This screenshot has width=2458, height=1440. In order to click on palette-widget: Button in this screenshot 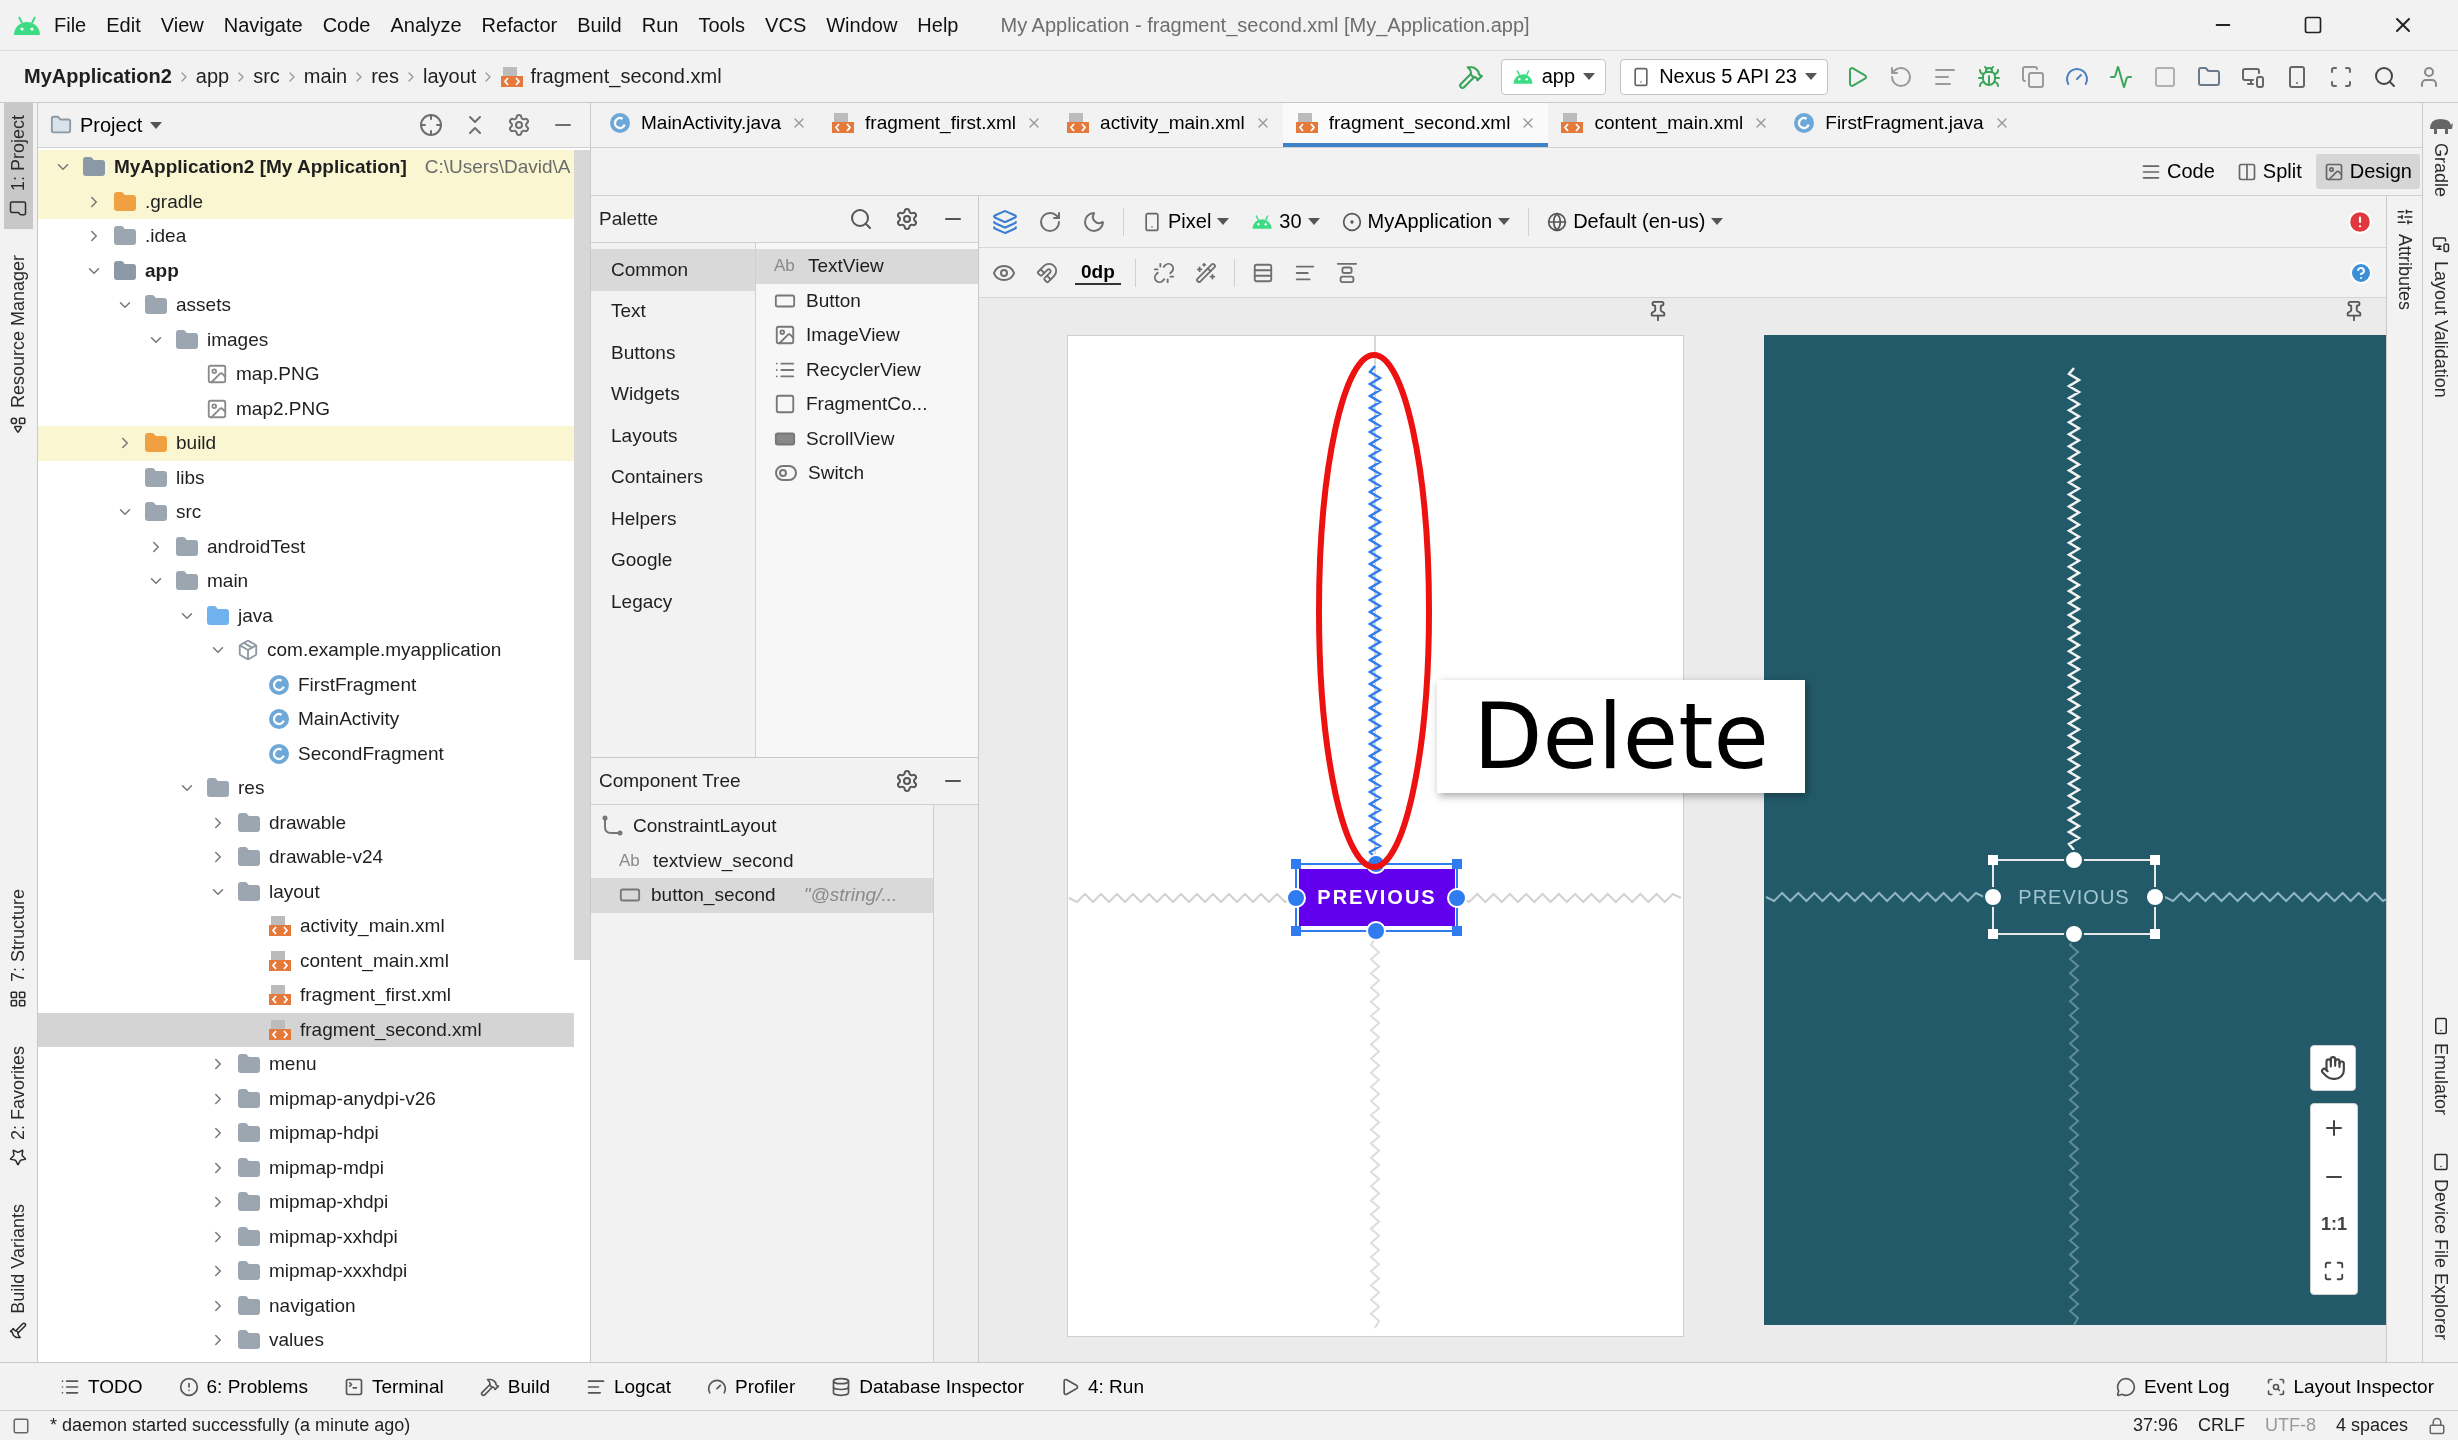, I will do `click(867, 300)`.